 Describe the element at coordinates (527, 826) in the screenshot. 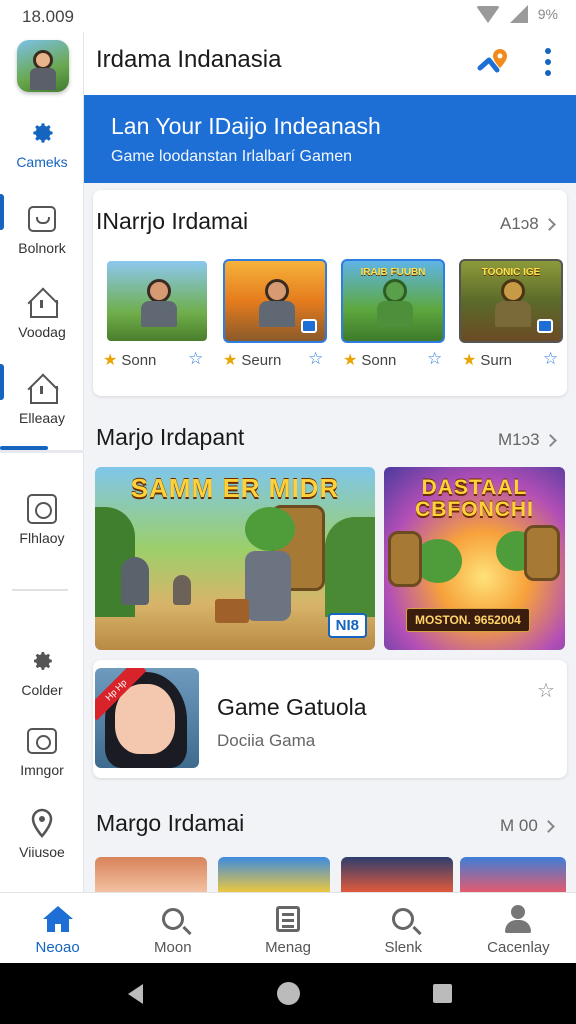

I see `section-more-link: M 00` at that location.